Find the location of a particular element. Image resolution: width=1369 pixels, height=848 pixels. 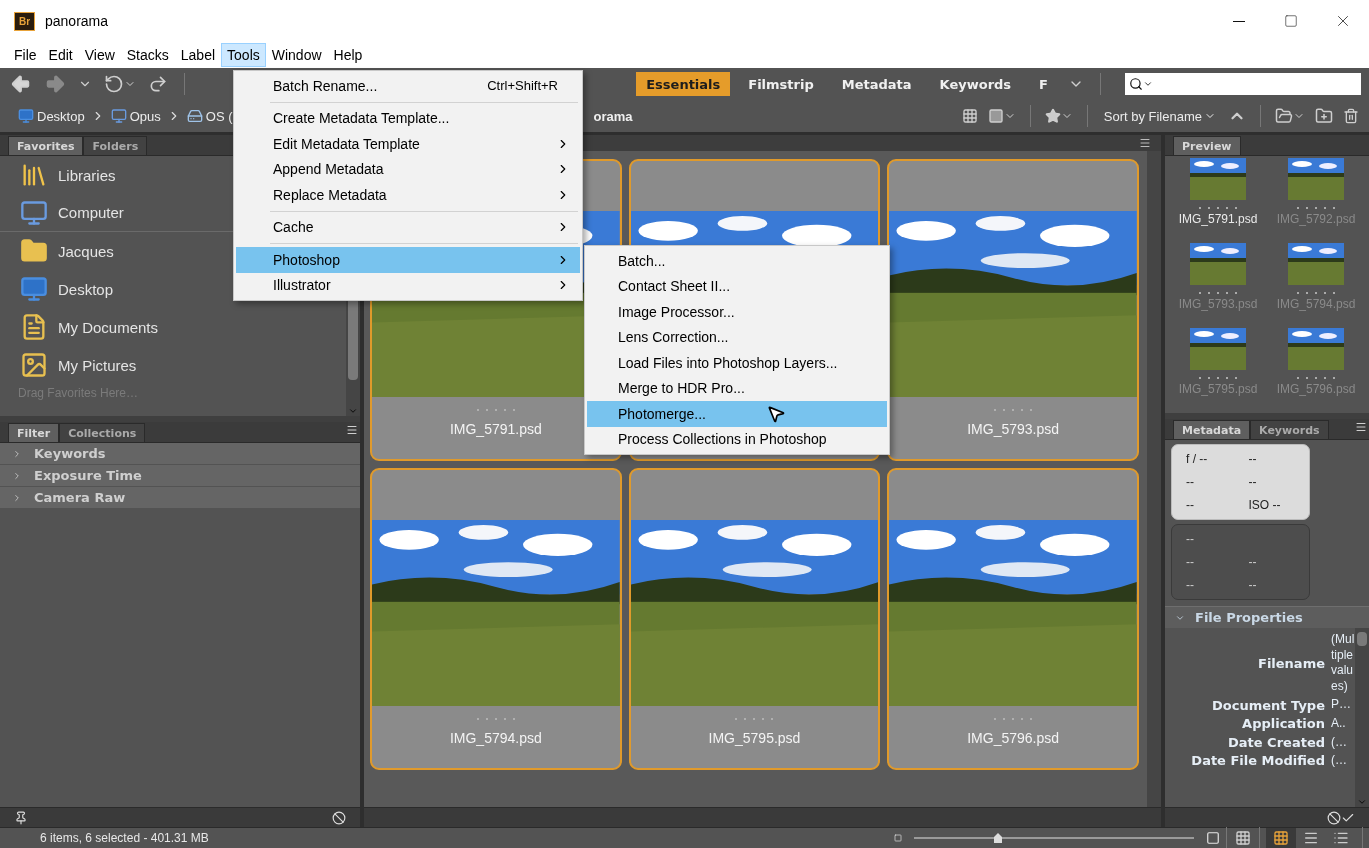

workspace-tab: Metadata is located at coordinates (876, 84).